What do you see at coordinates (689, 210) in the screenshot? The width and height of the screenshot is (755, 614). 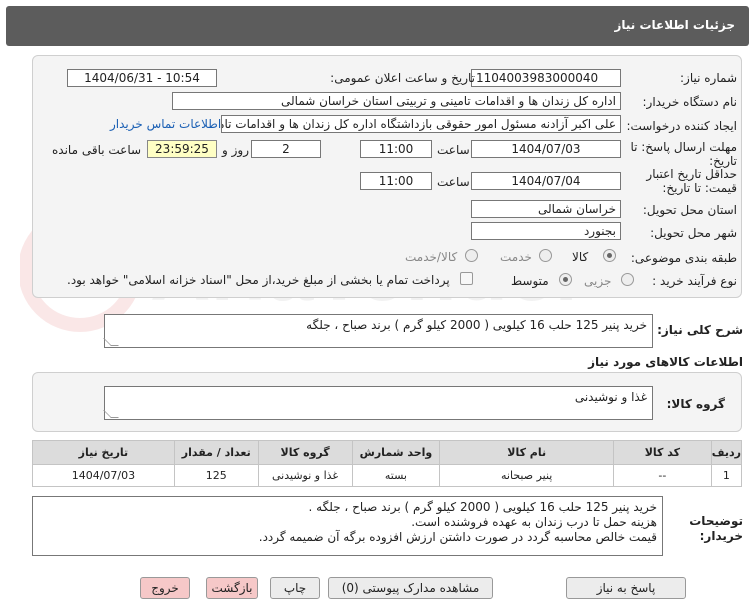 I see `province-label: استان محل تحویل:` at bounding box center [689, 210].